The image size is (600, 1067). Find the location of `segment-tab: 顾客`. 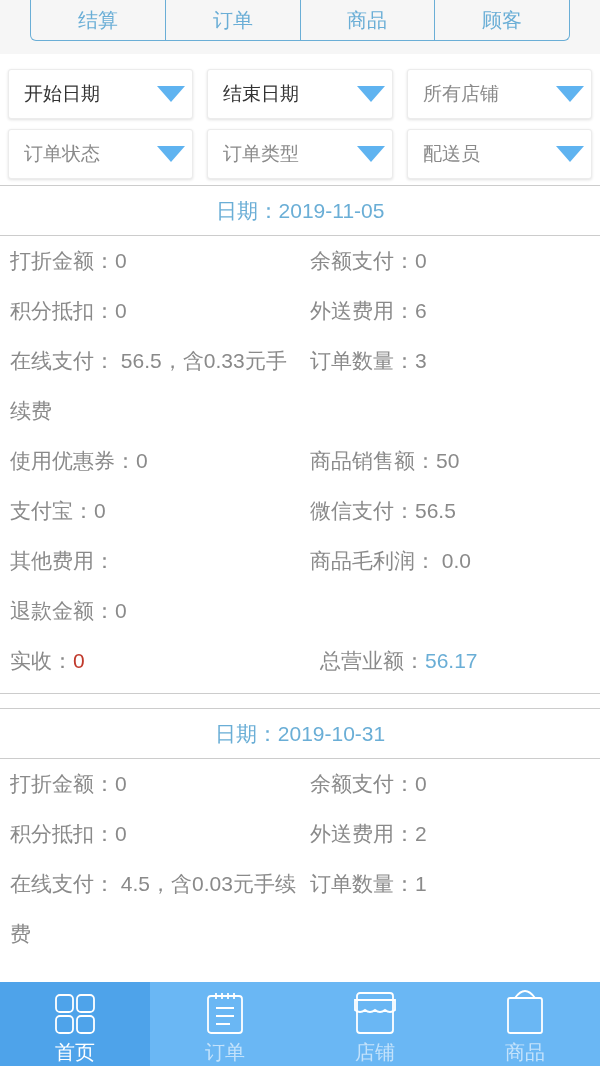

segment-tab: 顾客 is located at coordinates (501, 20).